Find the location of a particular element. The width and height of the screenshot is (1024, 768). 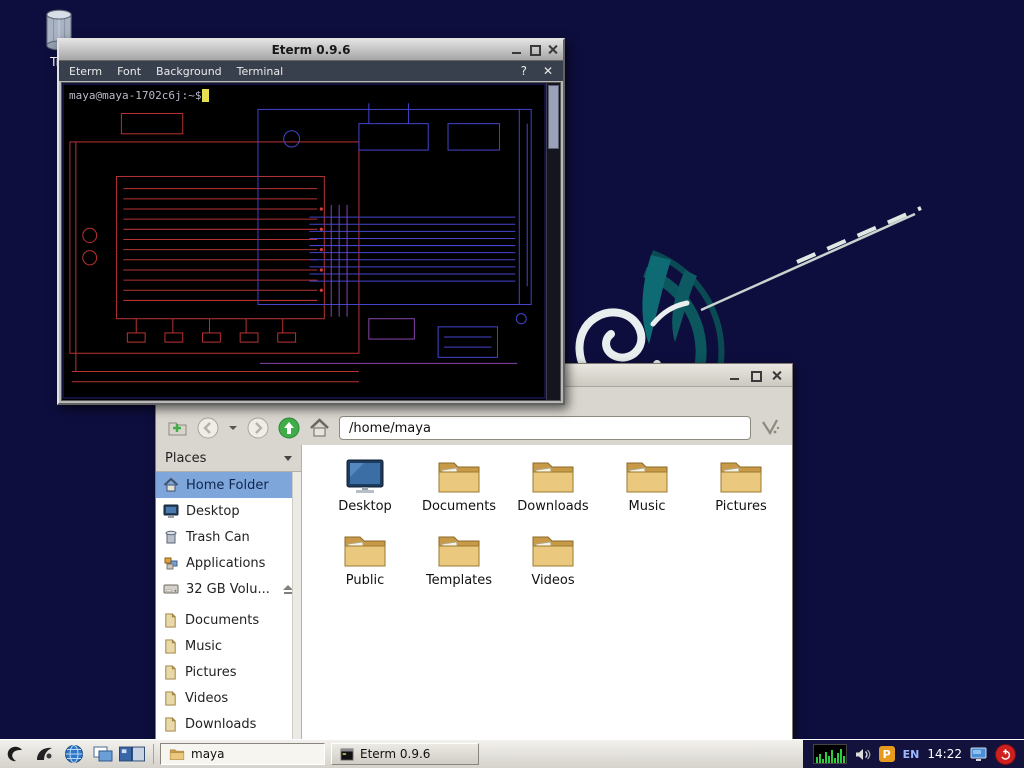

clock: 14:22 is located at coordinates (944, 754).